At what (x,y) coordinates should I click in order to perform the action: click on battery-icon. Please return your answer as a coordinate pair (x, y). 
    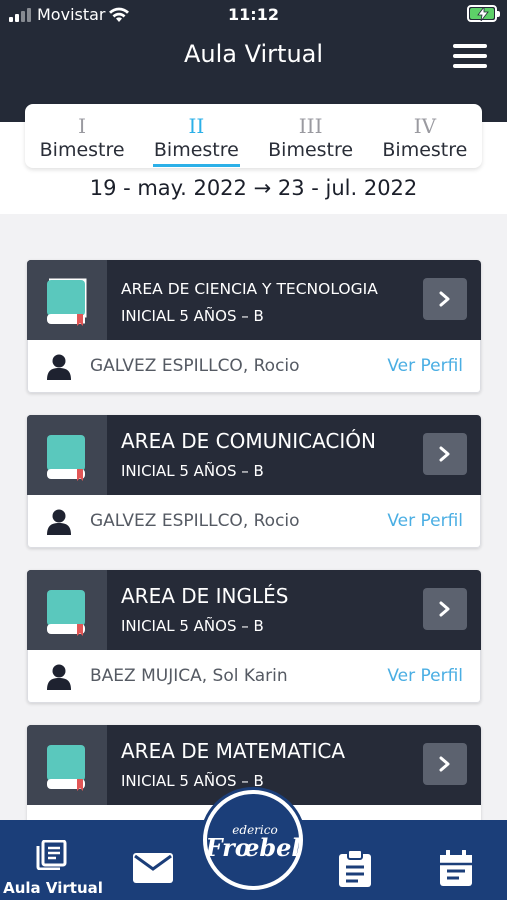
    Looking at the image, I should click on (483, 13).